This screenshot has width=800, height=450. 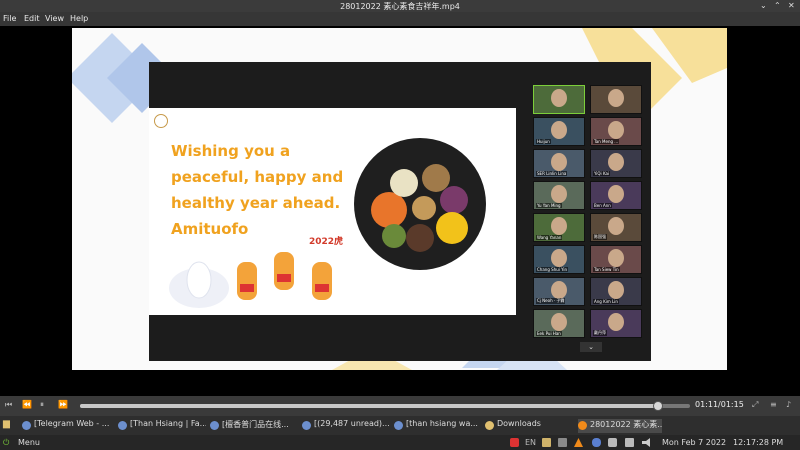 I want to click on participant-tile: Yu Yan Ming, so click(x=559, y=195).